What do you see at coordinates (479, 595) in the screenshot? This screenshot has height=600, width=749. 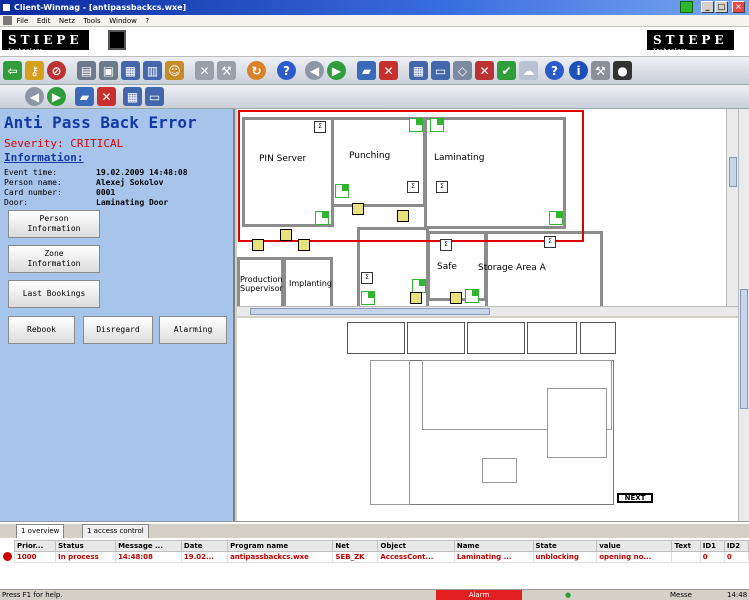 I see `alarm-status-badge: Alarm` at bounding box center [479, 595].